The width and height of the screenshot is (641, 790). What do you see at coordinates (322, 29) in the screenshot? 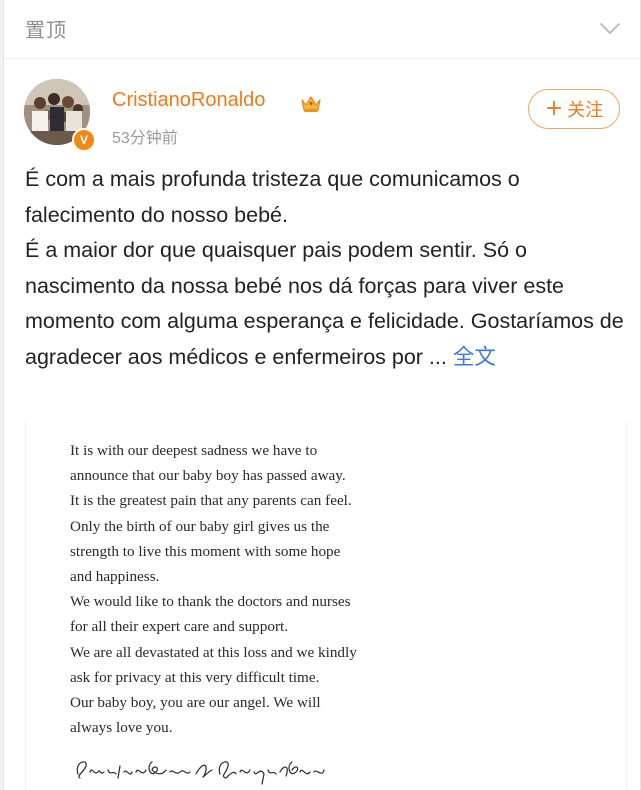
I see `pinned-header: 置顶` at bounding box center [322, 29].